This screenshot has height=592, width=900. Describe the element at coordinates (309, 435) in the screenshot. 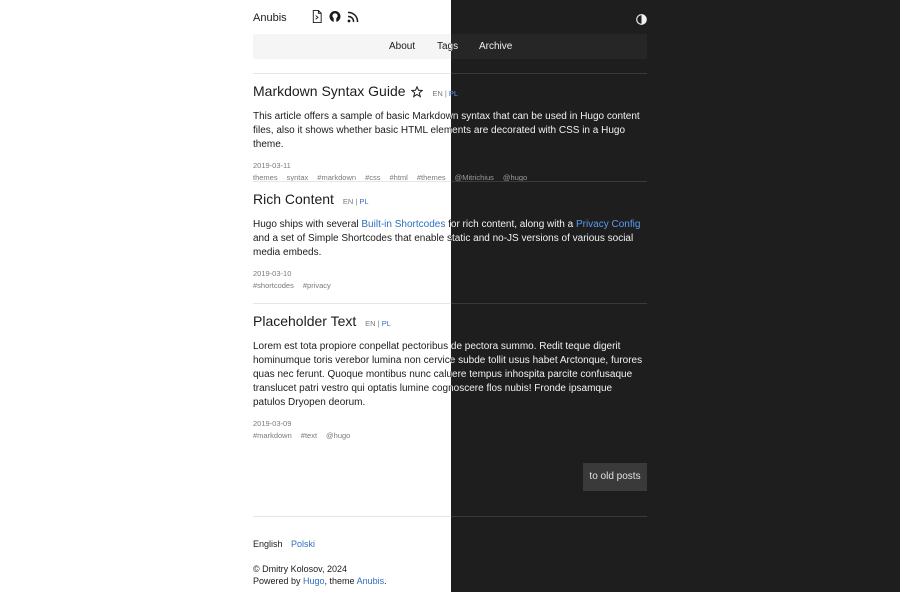

I see `tag-link: #text` at that location.